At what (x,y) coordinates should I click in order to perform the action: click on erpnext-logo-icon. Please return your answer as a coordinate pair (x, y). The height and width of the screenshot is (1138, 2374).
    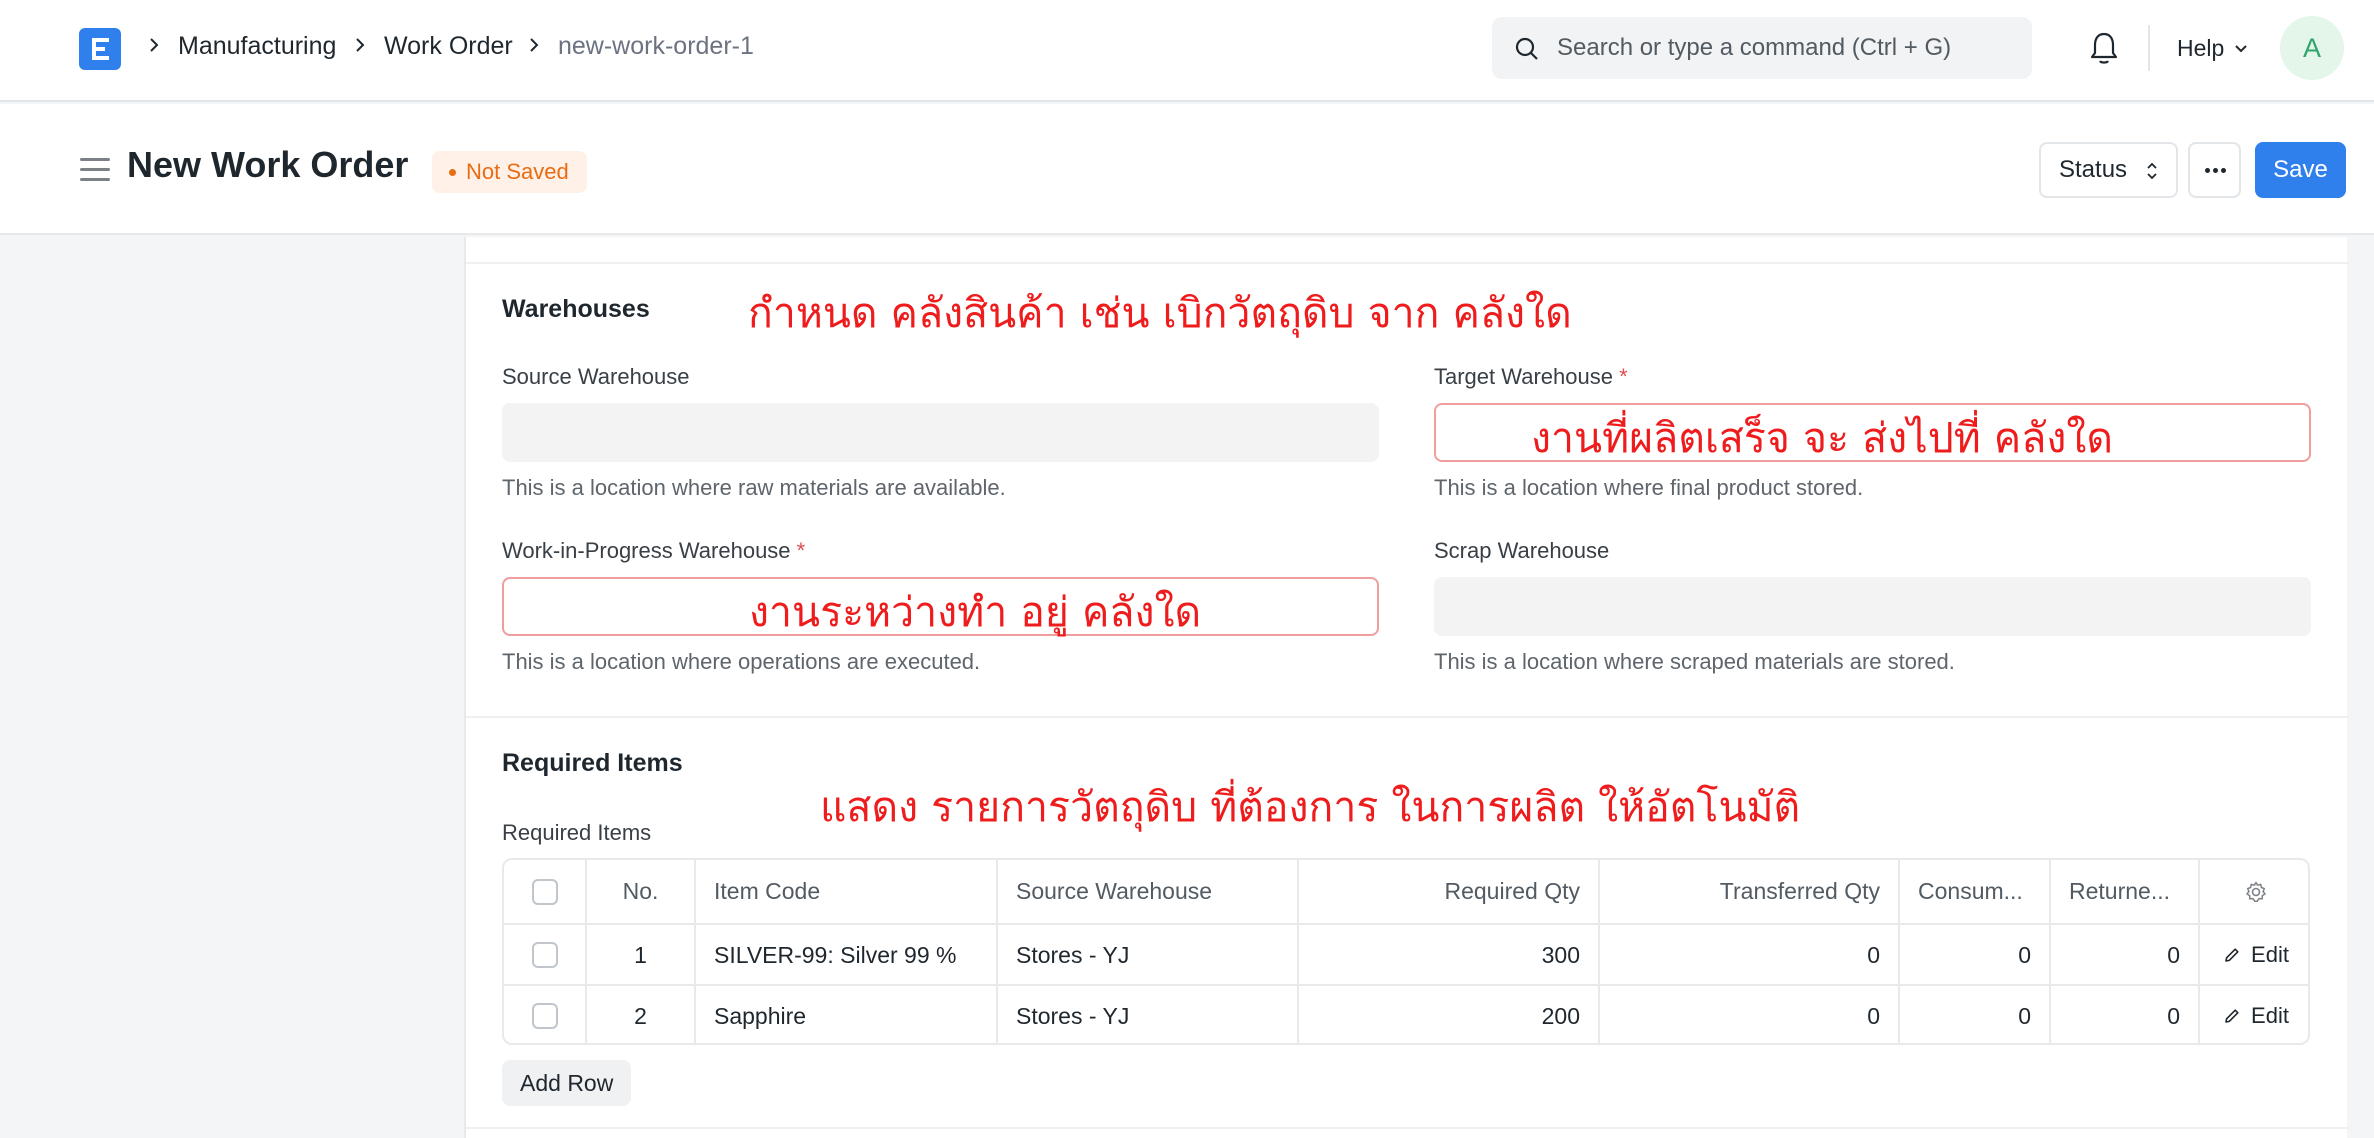
    Looking at the image, I should click on (100, 49).